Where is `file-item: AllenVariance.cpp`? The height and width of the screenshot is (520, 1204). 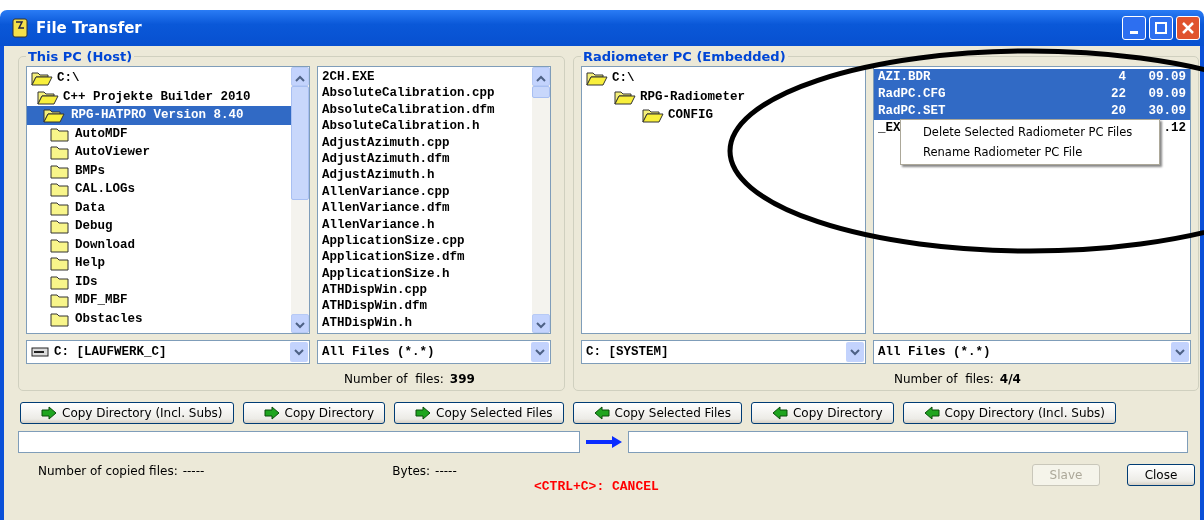
file-item: AllenVariance.cpp is located at coordinates (425, 192).